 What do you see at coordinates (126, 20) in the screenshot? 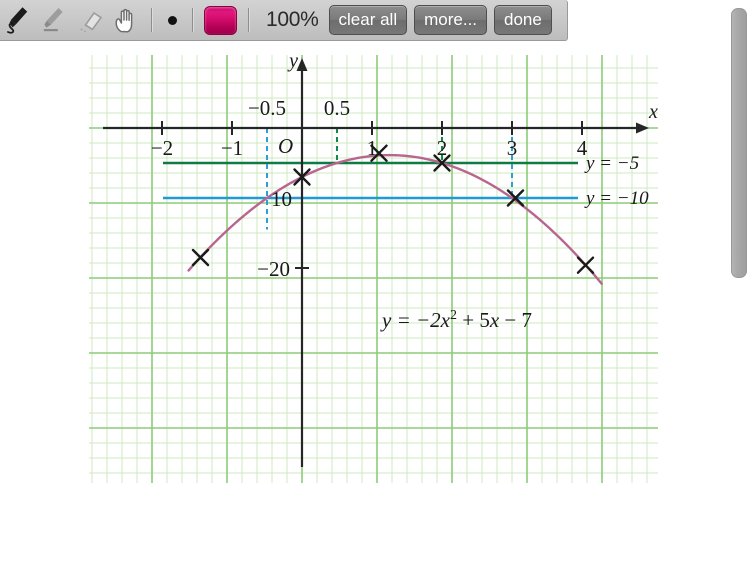
I see `hand-tool` at bounding box center [126, 20].